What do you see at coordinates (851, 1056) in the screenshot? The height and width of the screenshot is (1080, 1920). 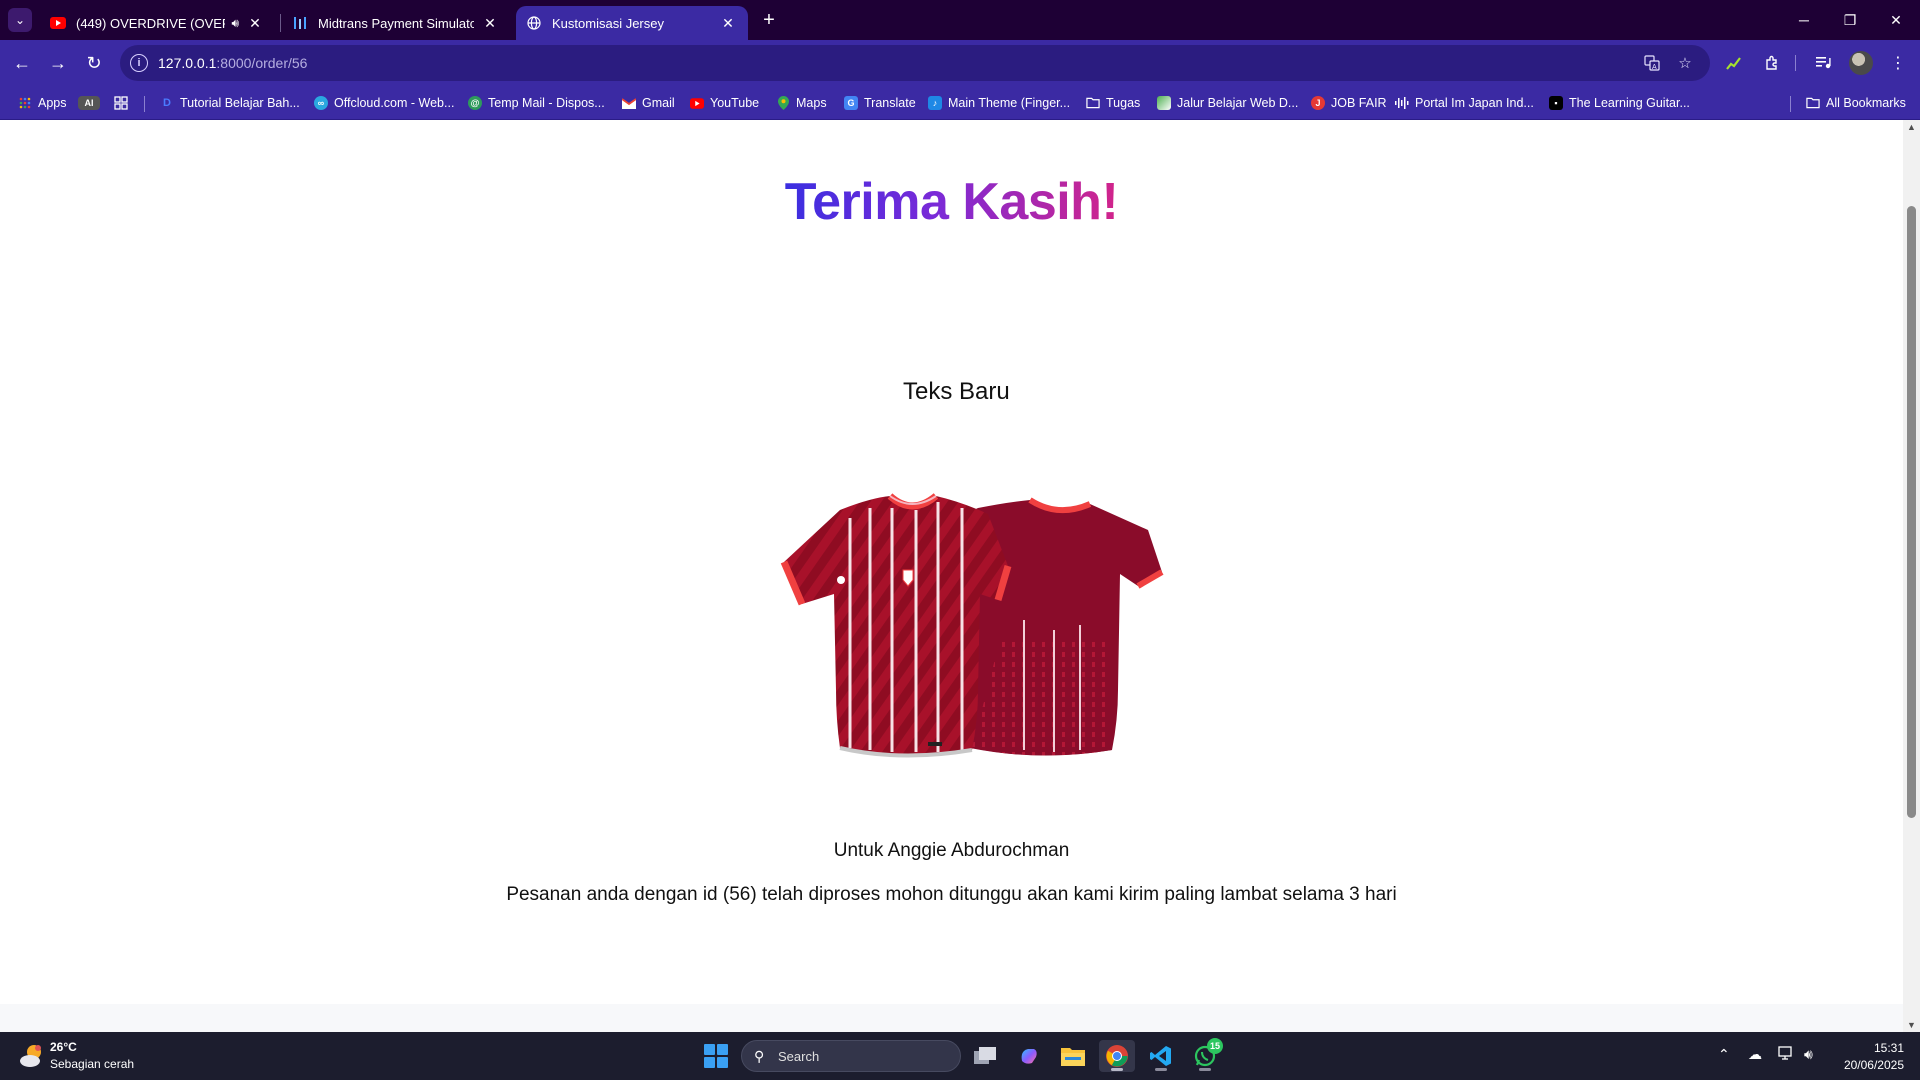 I see `taskbar-search: ⚲ Search` at bounding box center [851, 1056].